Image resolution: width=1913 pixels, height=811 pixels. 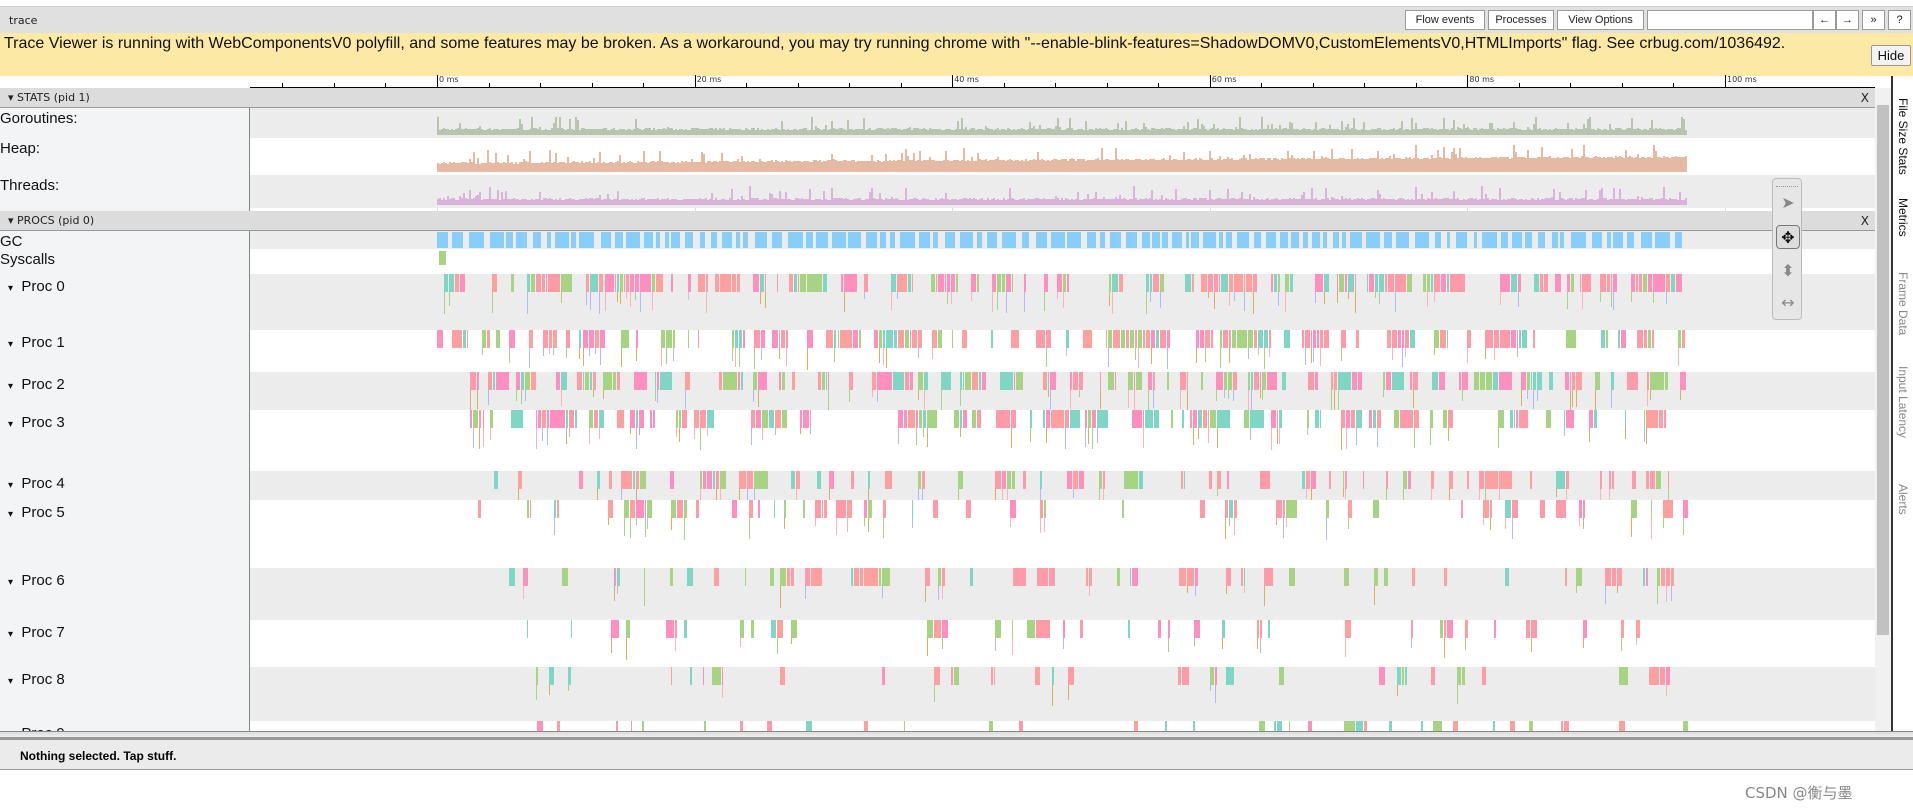 What do you see at coordinates (442, 258) in the screenshot?
I see `syscall-slice` at bounding box center [442, 258].